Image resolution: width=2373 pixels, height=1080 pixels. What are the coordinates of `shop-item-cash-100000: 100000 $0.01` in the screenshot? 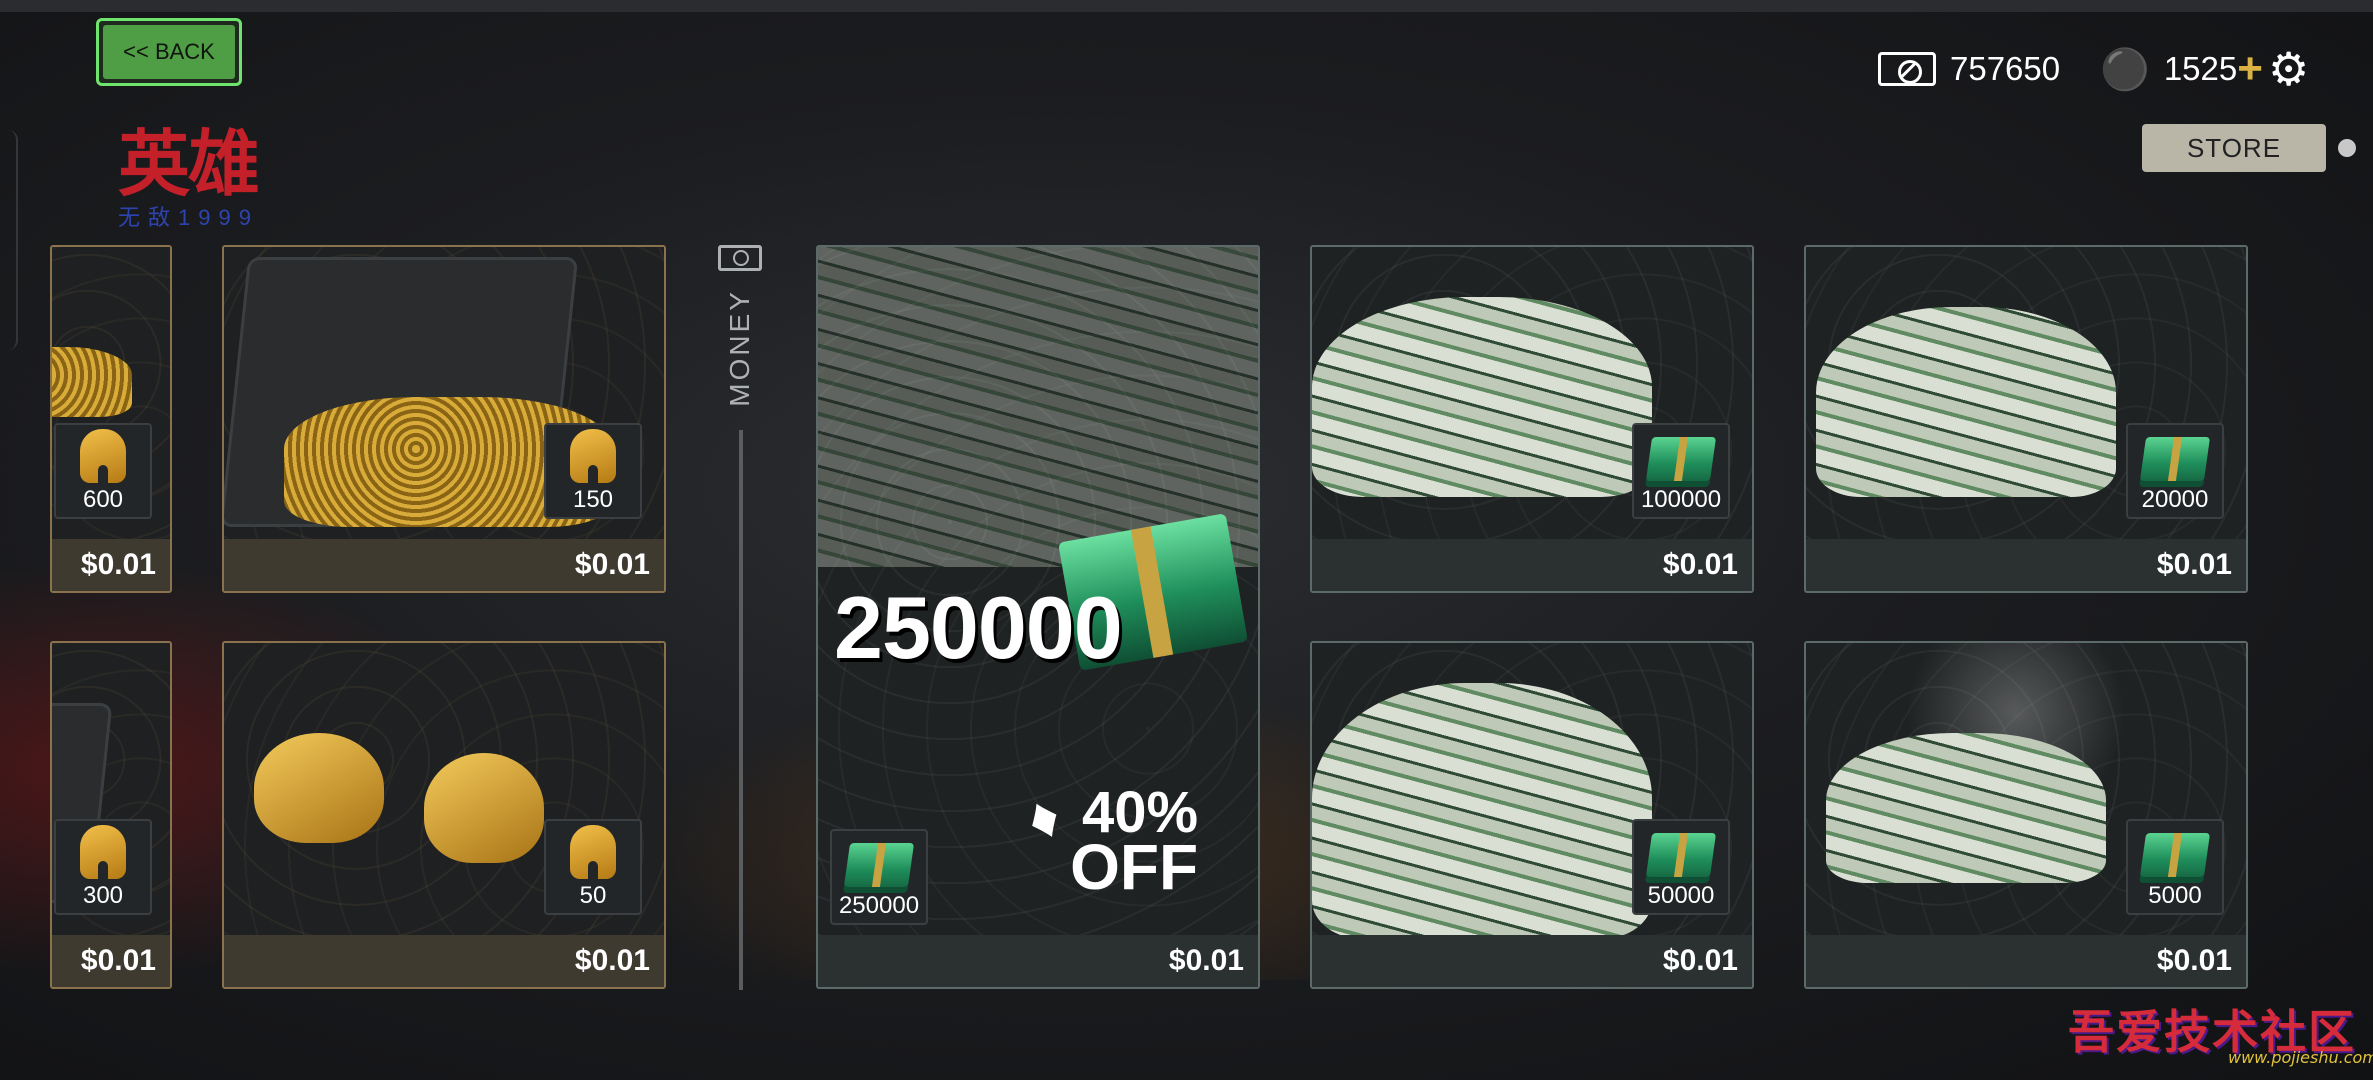 It's located at (1532, 419).